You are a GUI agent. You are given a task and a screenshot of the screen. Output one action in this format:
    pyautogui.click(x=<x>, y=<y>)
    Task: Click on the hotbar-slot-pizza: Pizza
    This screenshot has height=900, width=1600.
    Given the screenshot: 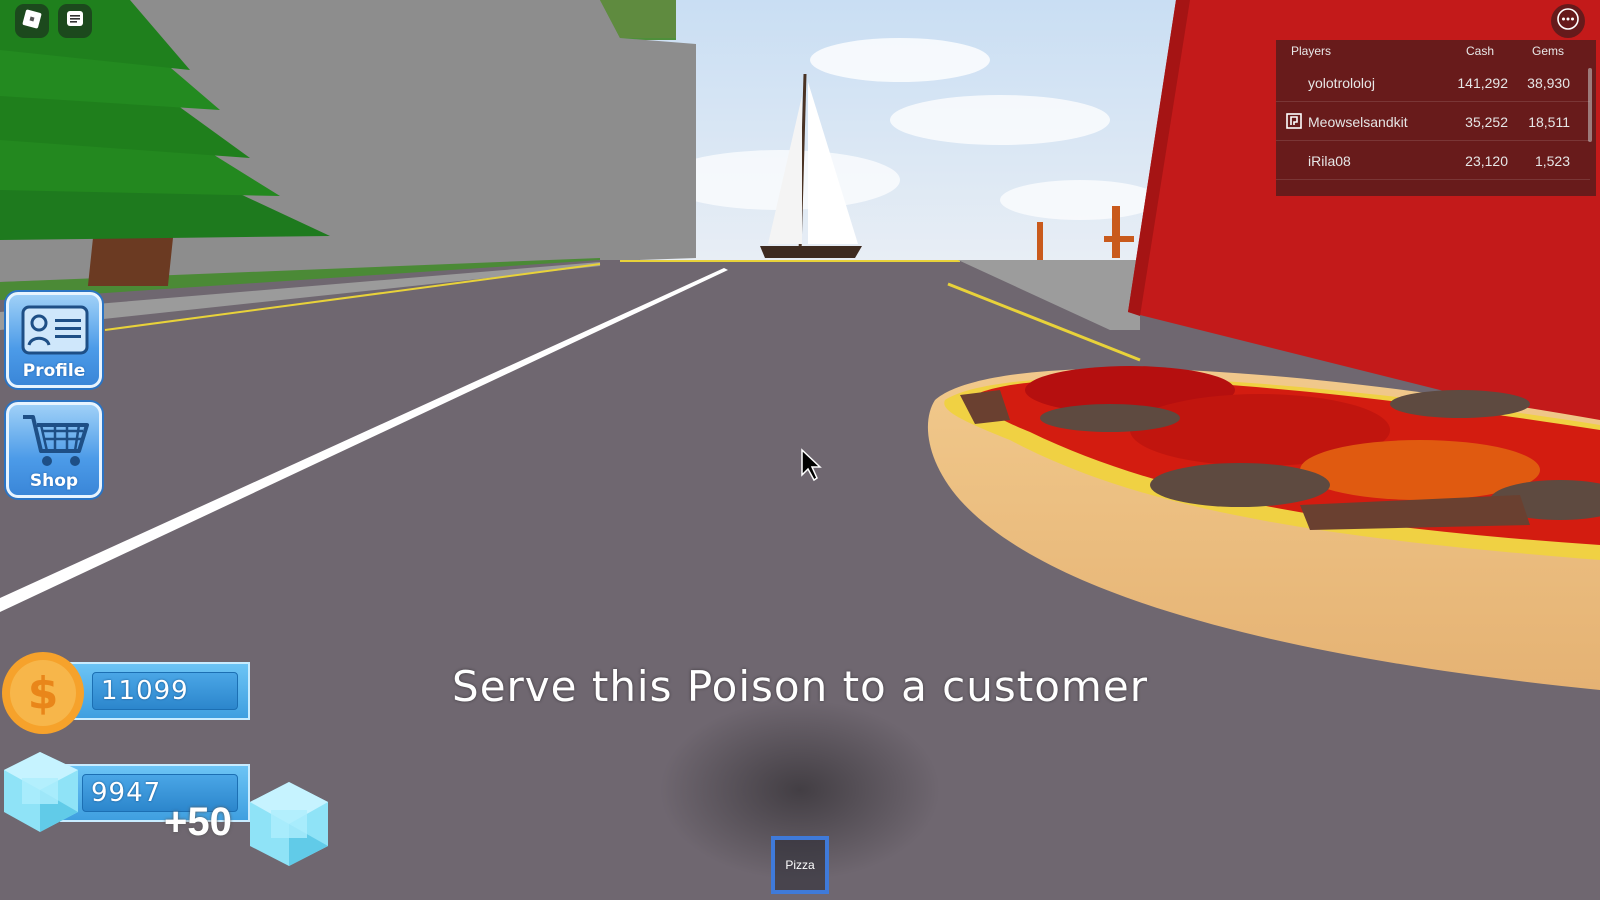 What is the action you would take?
    pyautogui.click(x=800, y=865)
    